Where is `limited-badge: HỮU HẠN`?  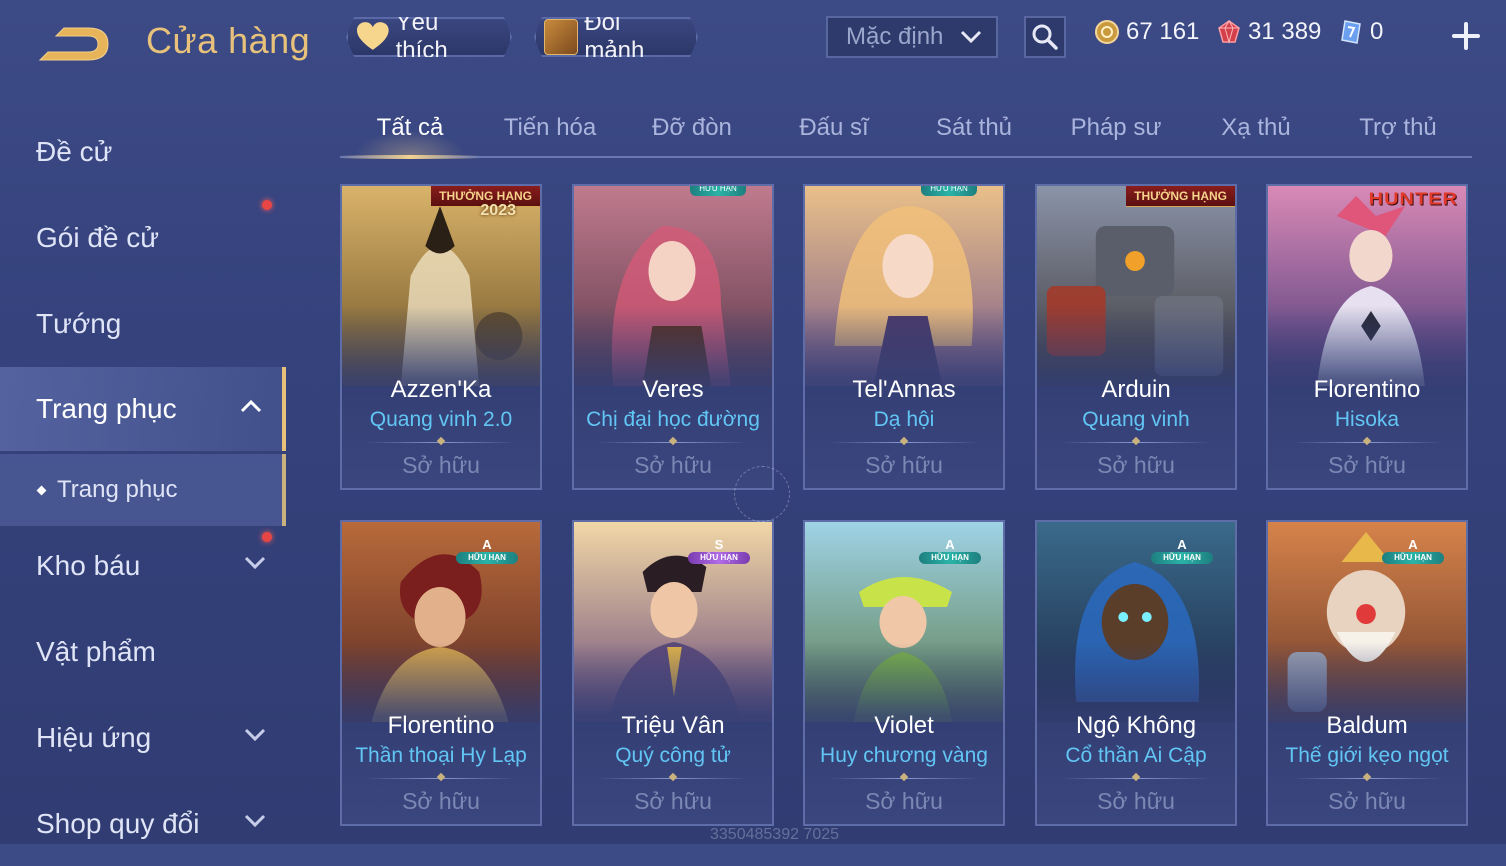 limited-badge: HỮU HẠN is located at coordinates (949, 191).